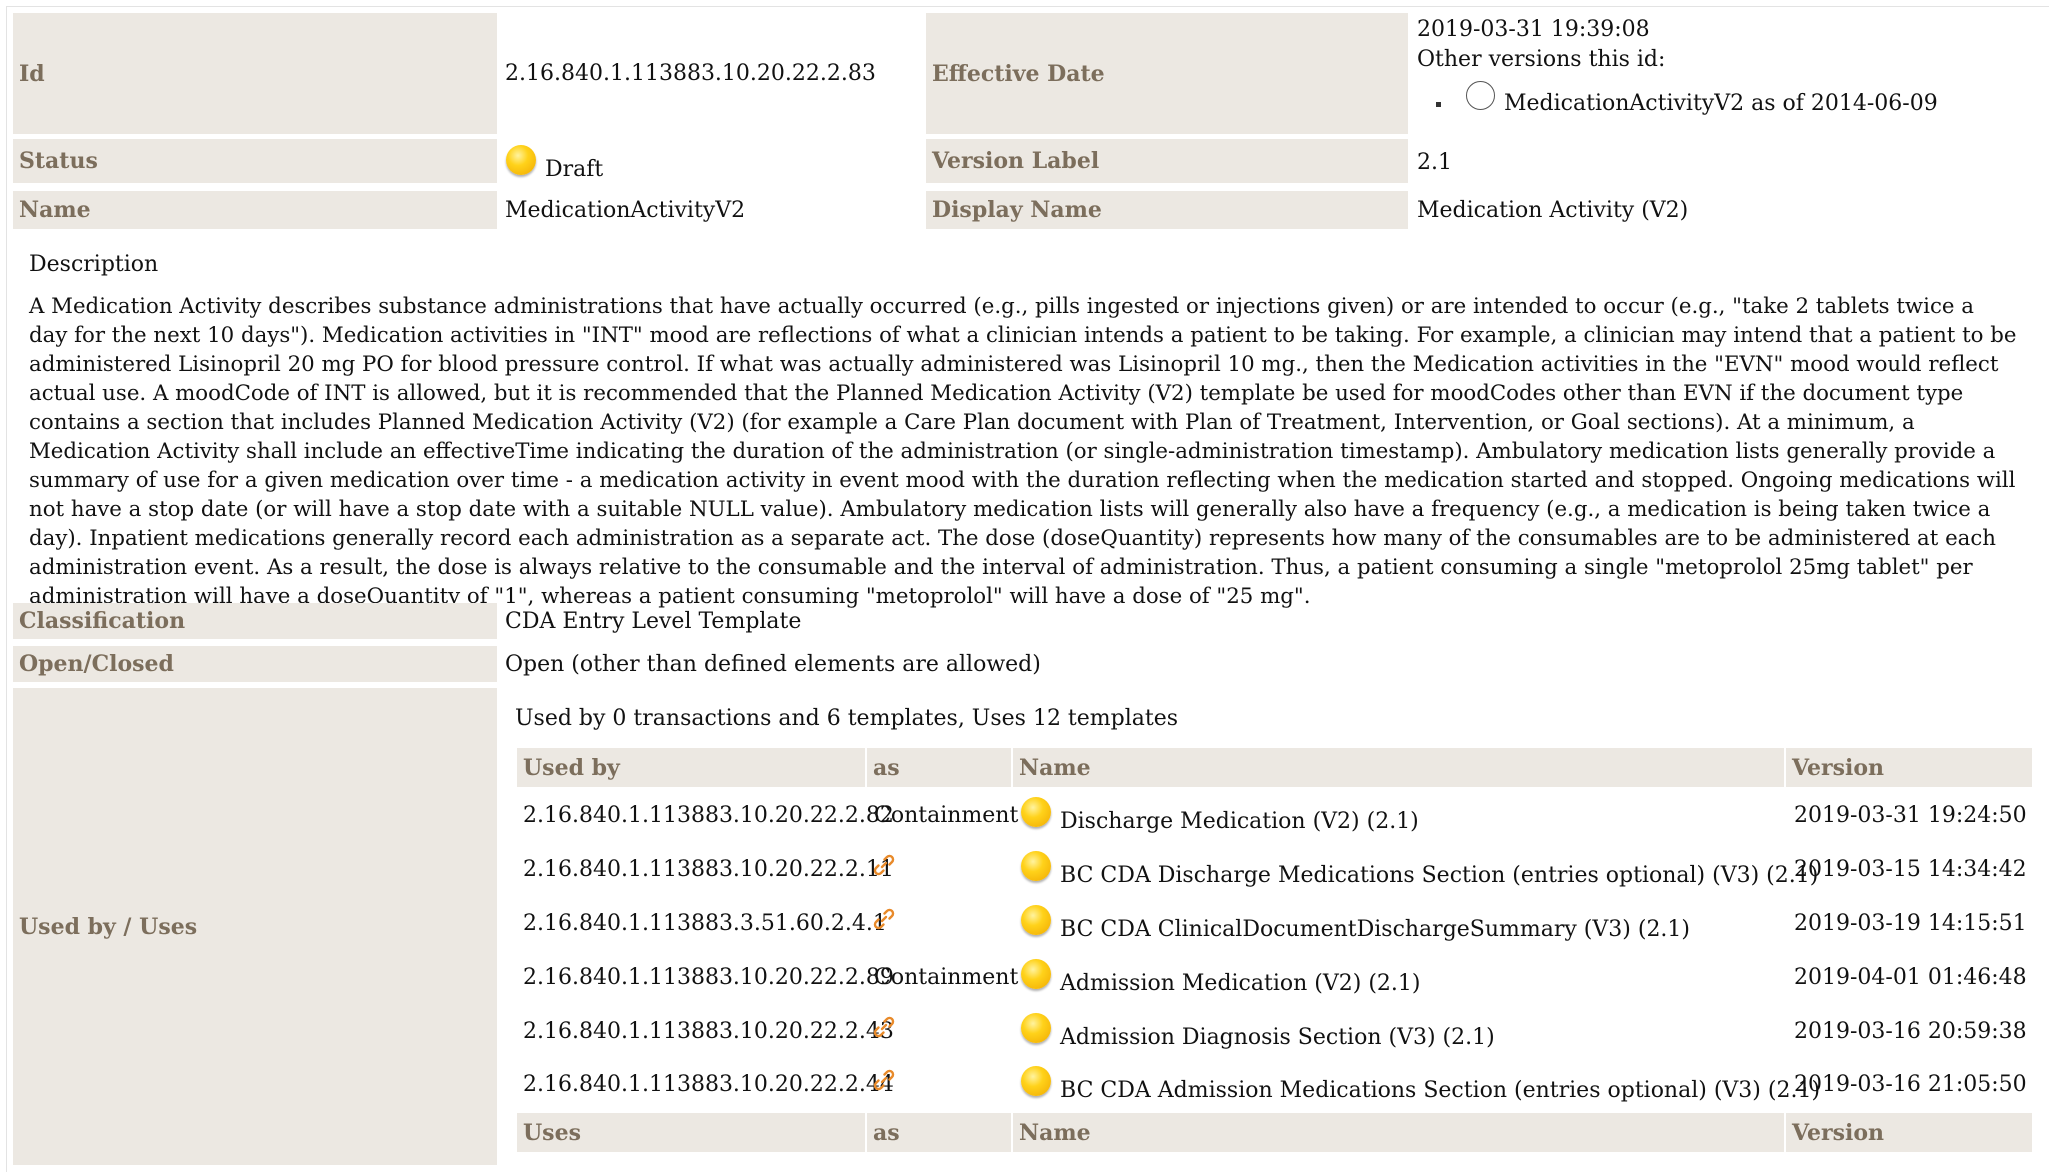 The height and width of the screenshot is (1172, 2049). What do you see at coordinates (1533, 29) in the screenshot?
I see `effective-date-value: 2019-03-31 19:39:08` at bounding box center [1533, 29].